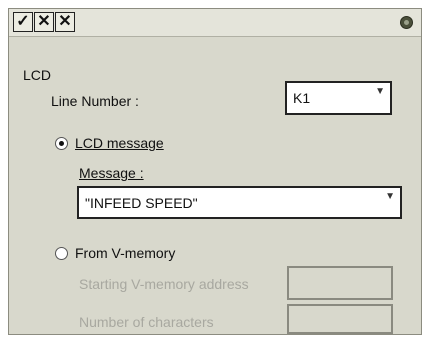  Describe the element at coordinates (302, 98) in the screenshot. I see `line-number-value: K1` at that location.